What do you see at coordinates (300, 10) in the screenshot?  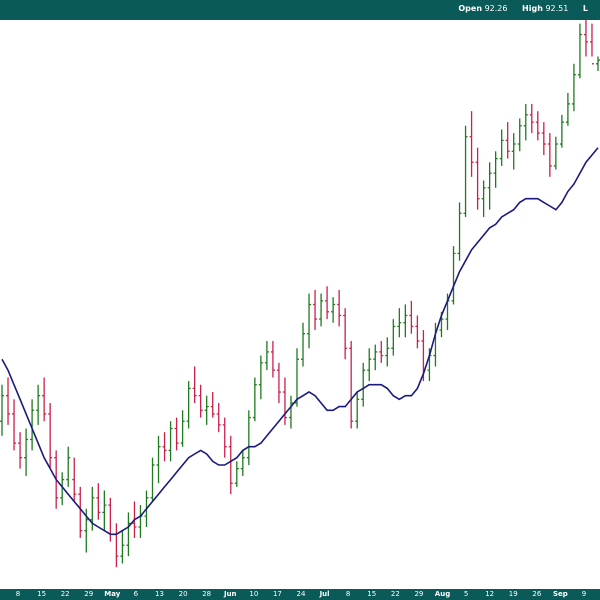 I see `chart-header-bar: Open 92.26 High 92.51 L` at bounding box center [300, 10].